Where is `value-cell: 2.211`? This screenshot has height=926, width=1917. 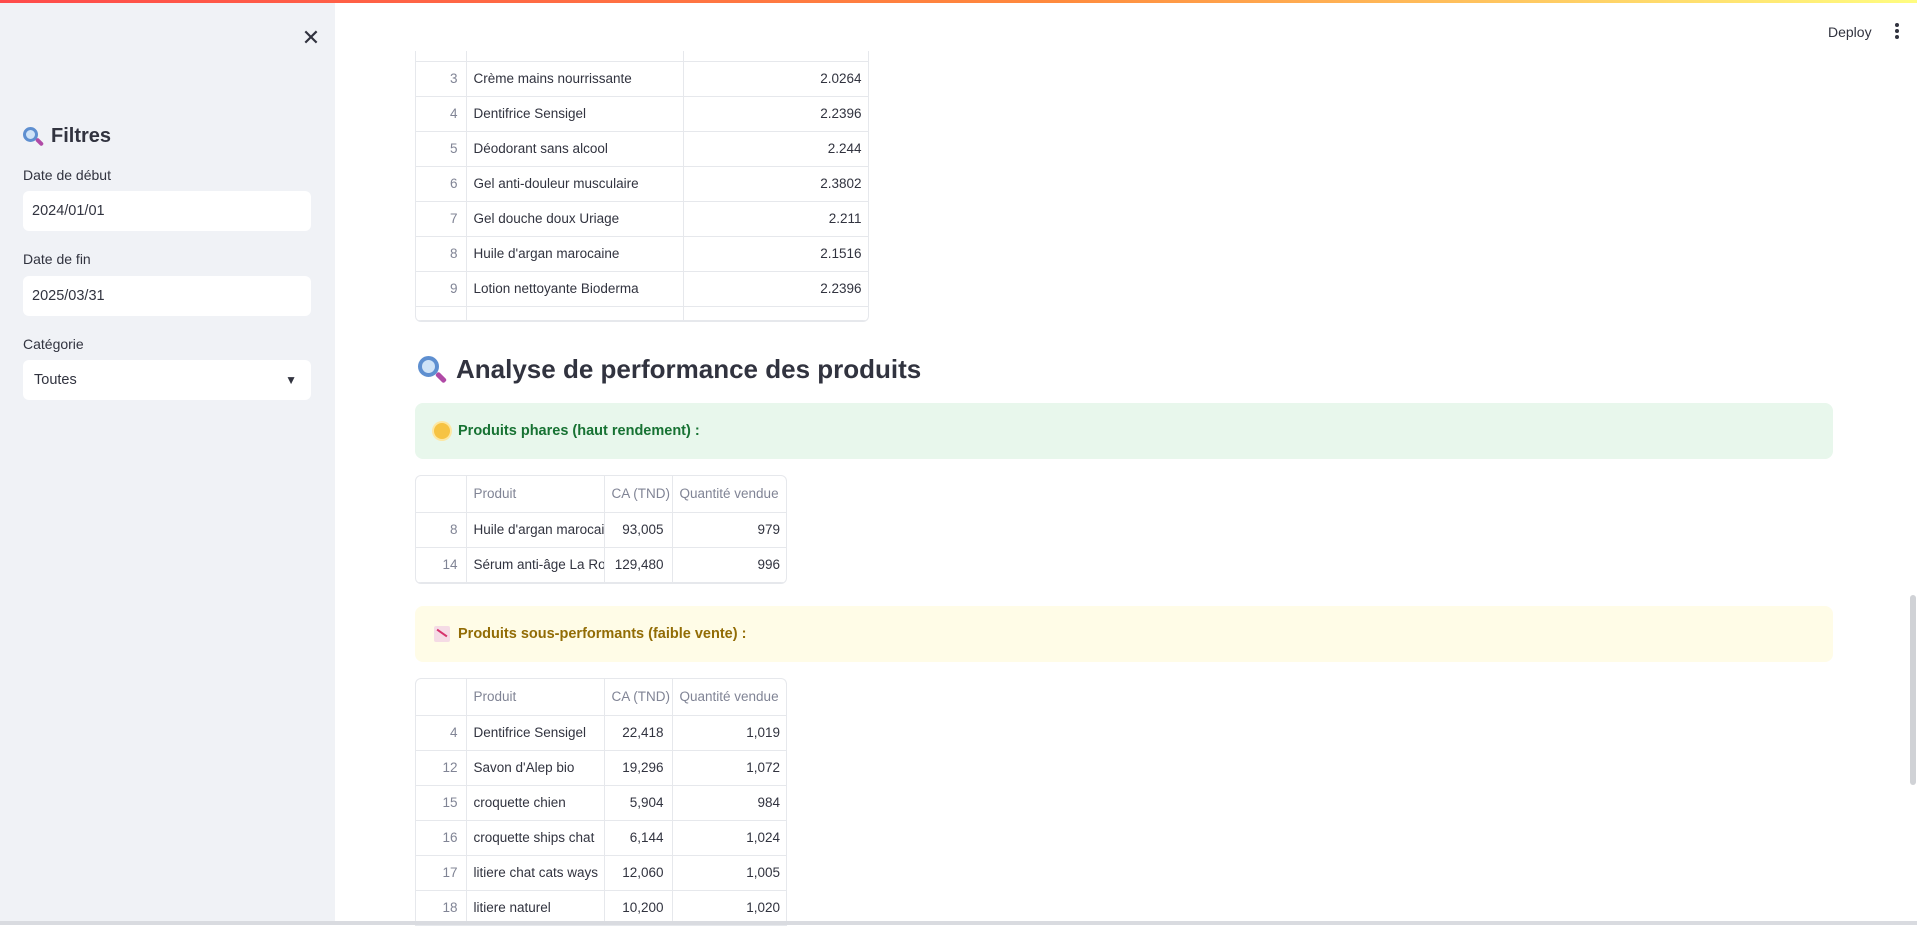
value-cell: 2.211 is located at coordinates (775, 219).